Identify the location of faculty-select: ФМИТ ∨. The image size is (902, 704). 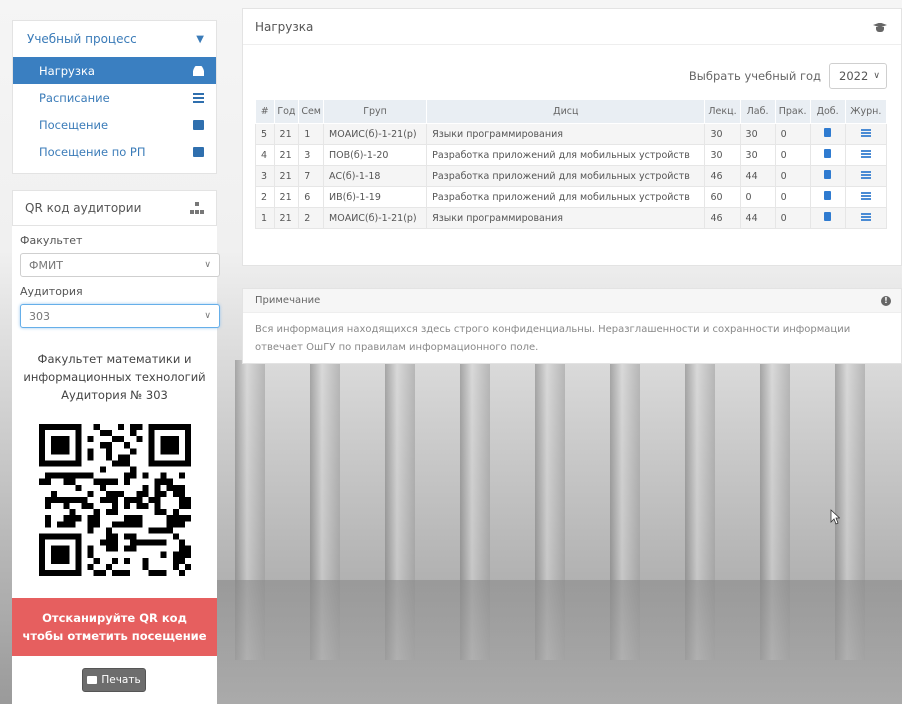
(120, 265).